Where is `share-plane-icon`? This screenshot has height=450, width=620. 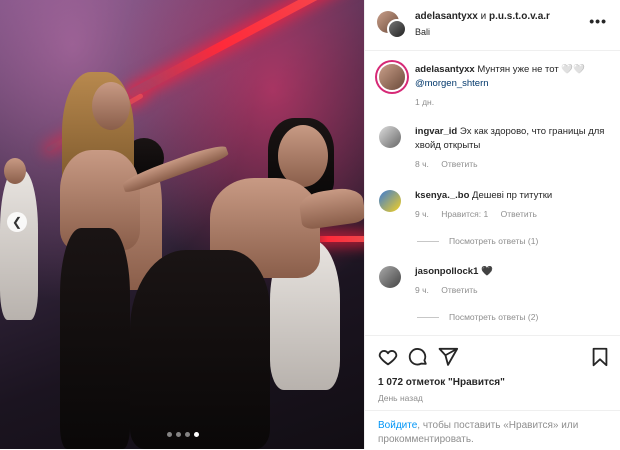
share-plane-icon is located at coordinates (448, 357).